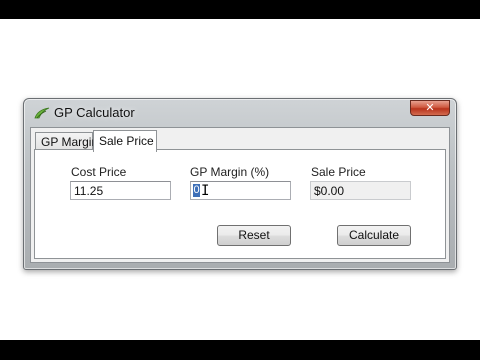 This screenshot has width=480, height=360. Describe the element at coordinates (338, 172) in the screenshot. I see `sale-price-label: Sale Price` at that location.